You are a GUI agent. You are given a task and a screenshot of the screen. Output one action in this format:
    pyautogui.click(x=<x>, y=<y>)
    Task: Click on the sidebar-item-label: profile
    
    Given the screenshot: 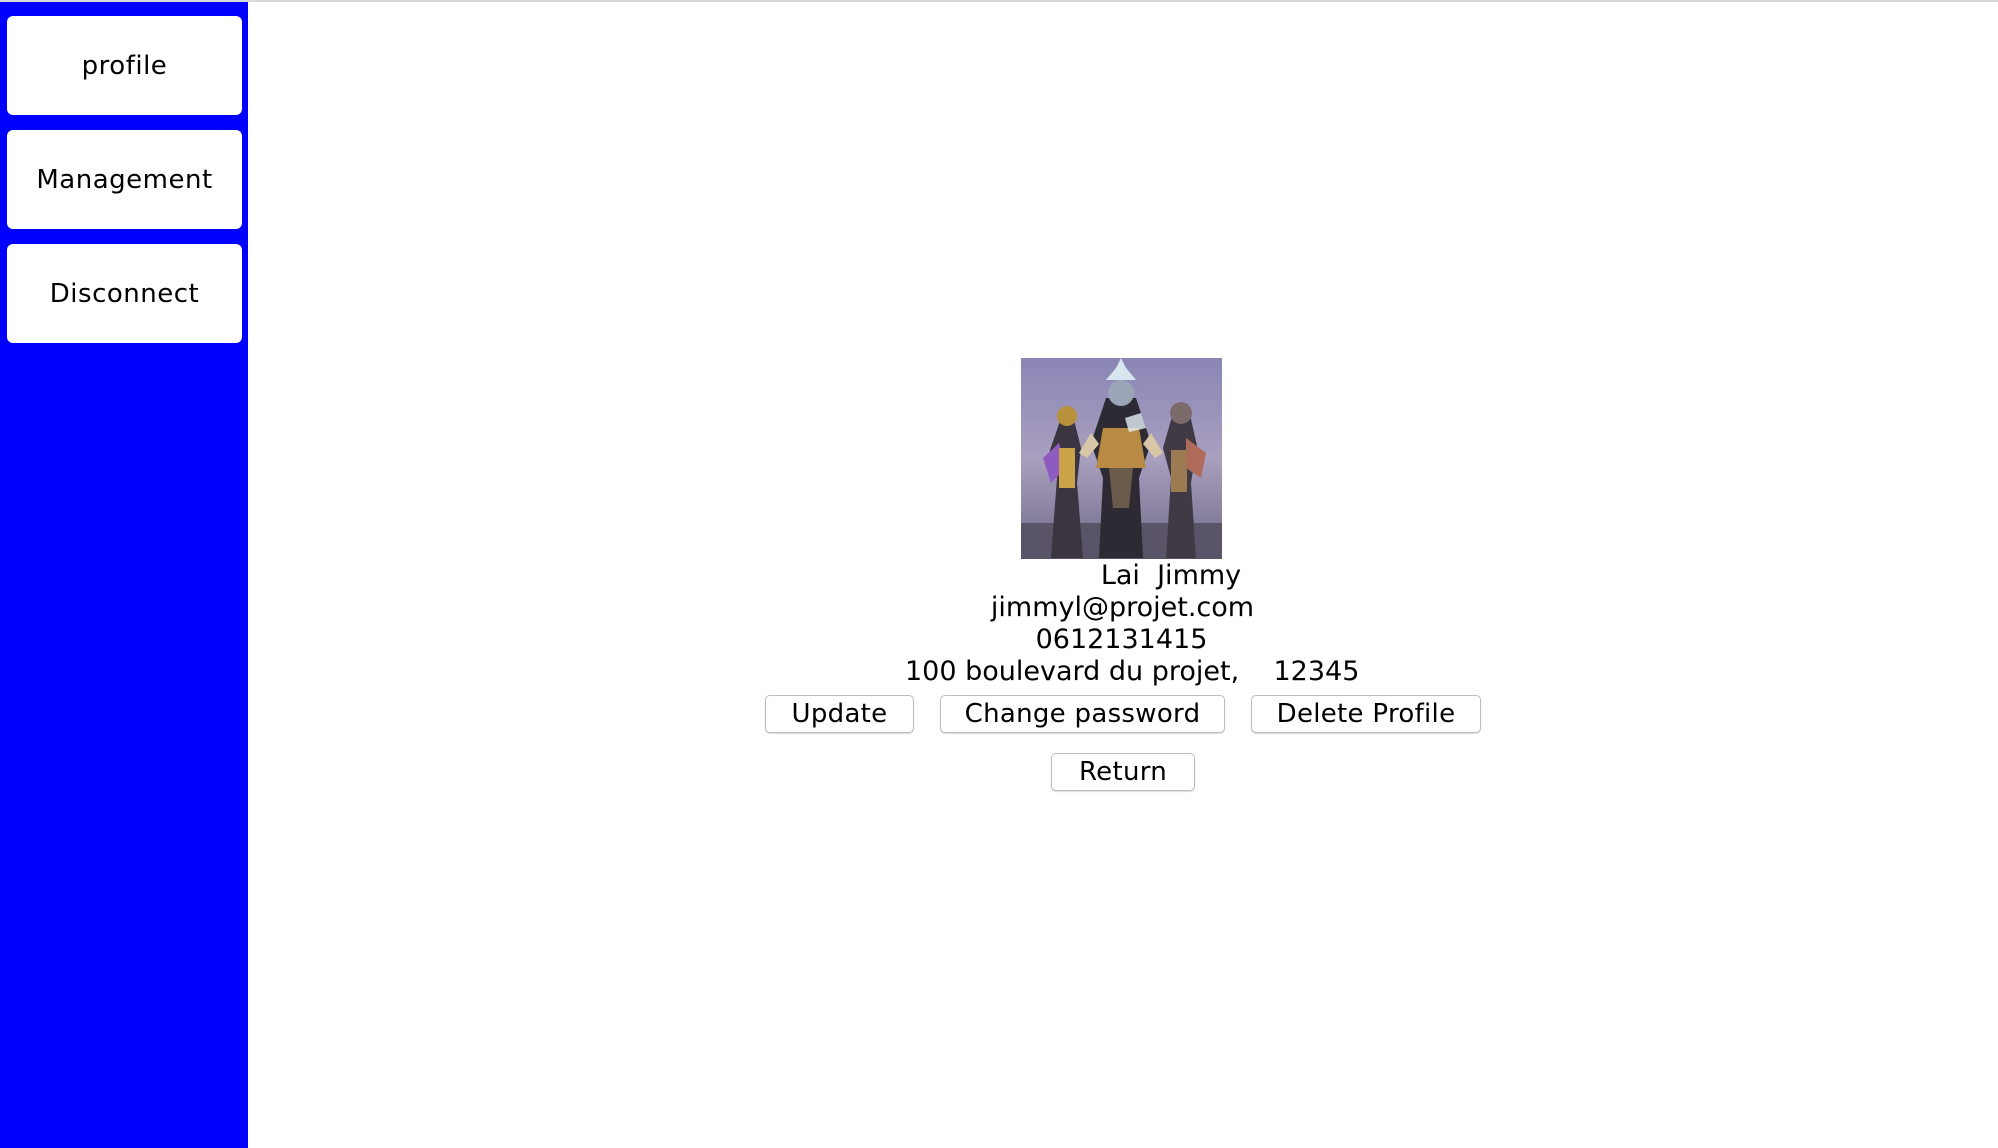 What is the action you would take?
    pyautogui.click(x=124, y=65)
    